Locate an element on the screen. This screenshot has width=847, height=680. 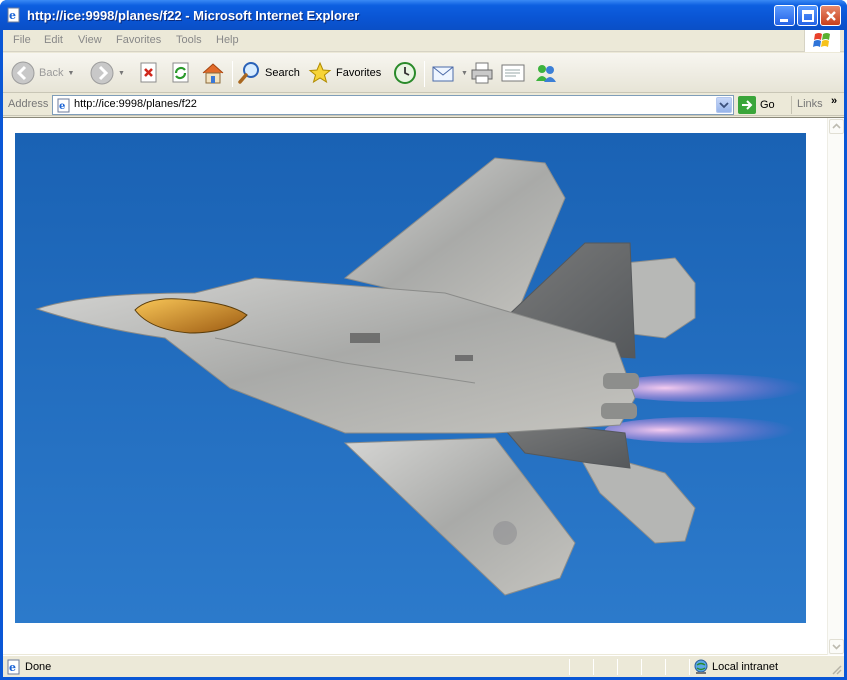
favorites-button: Favorites is located at coordinates (344, 73).